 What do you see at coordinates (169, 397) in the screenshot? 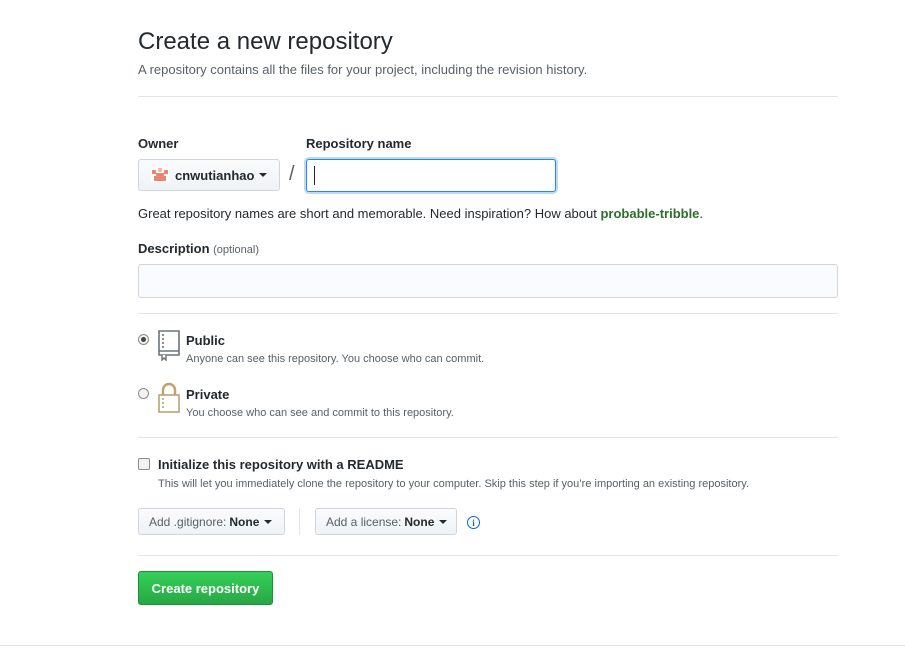
I see `lock-icon` at bounding box center [169, 397].